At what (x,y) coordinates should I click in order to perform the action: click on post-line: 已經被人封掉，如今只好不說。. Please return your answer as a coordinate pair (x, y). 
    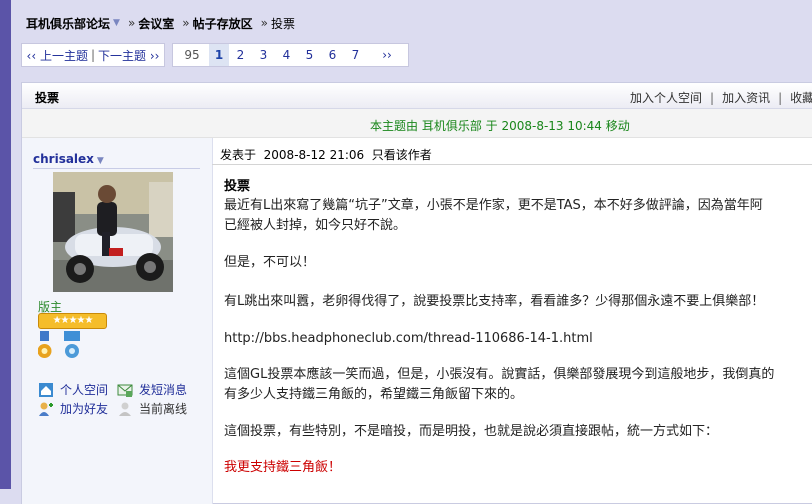
    Looking at the image, I should click on (315, 225).